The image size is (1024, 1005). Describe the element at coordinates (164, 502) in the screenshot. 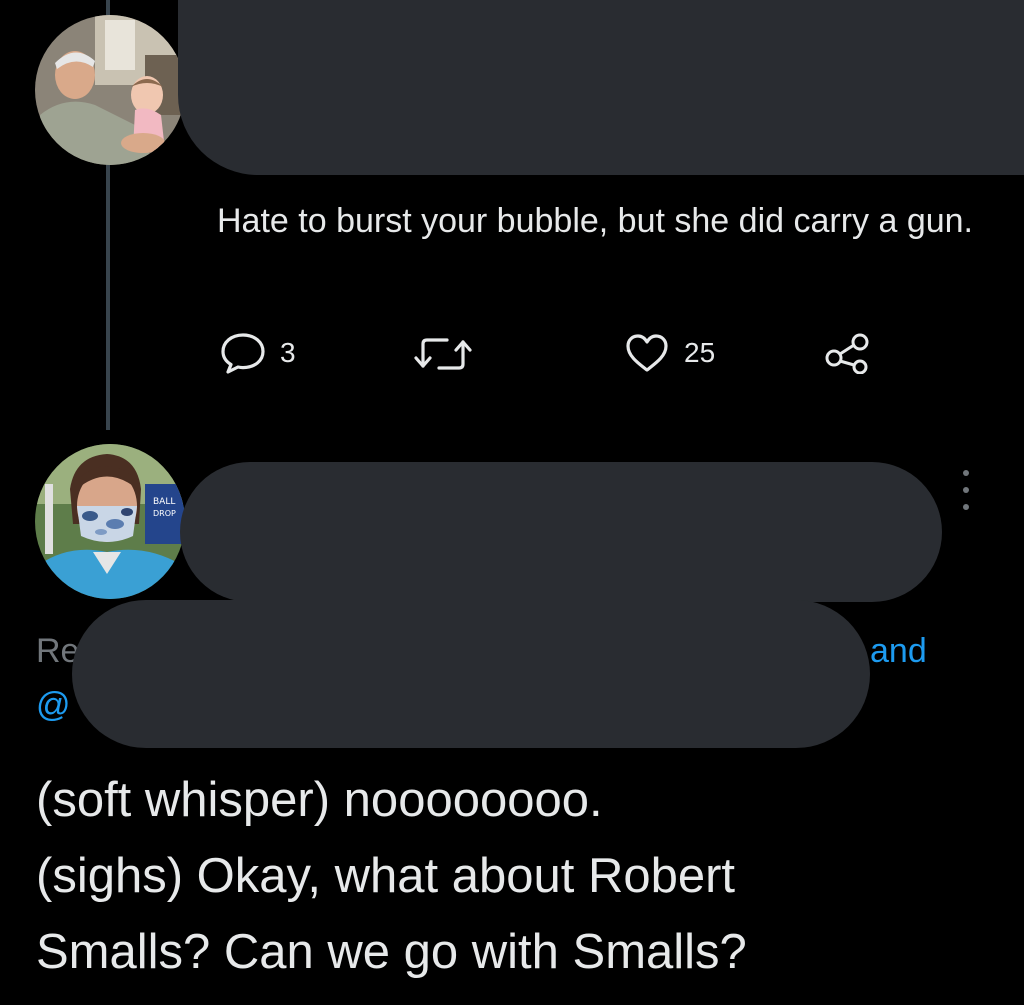

I see `svg-text: BALL` at that location.